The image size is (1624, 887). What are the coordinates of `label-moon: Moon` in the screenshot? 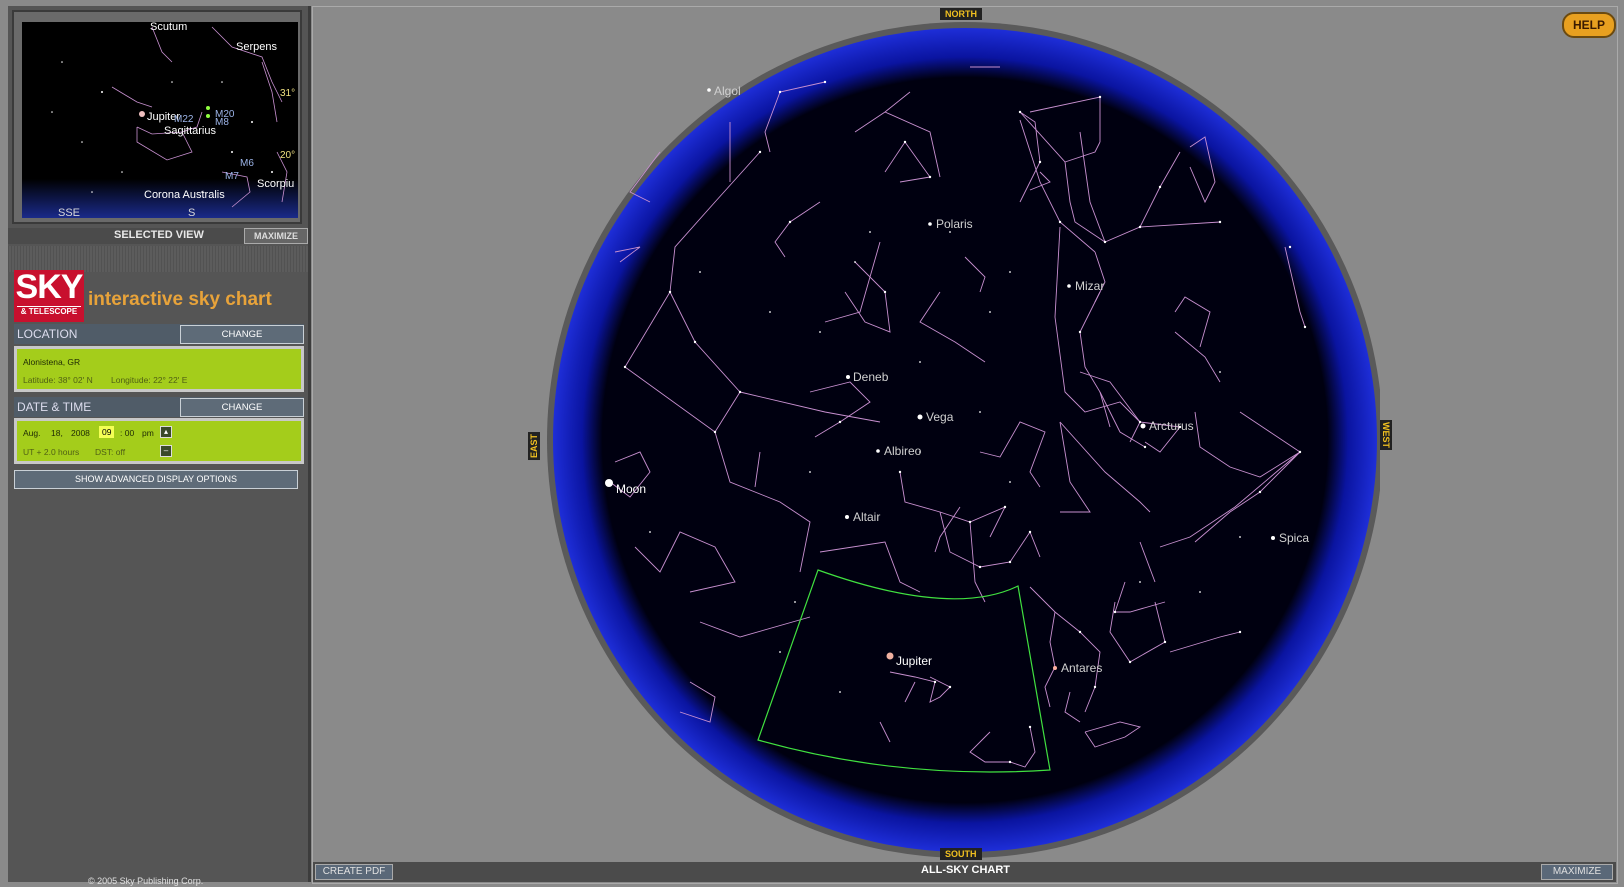 It's located at (631, 489).